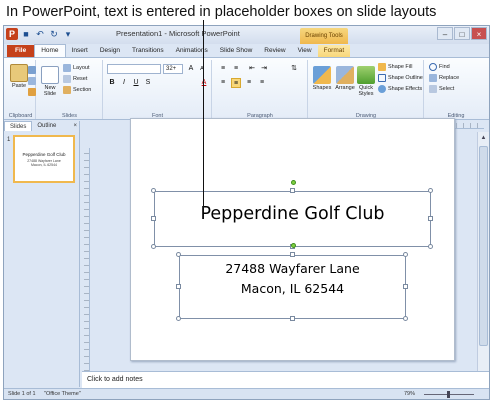 The height and width of the screenshot is (400, 492). Describe the element at coordinates (50, 81) in the screenshot. I see `new-slide-button: New Slide` at that location.